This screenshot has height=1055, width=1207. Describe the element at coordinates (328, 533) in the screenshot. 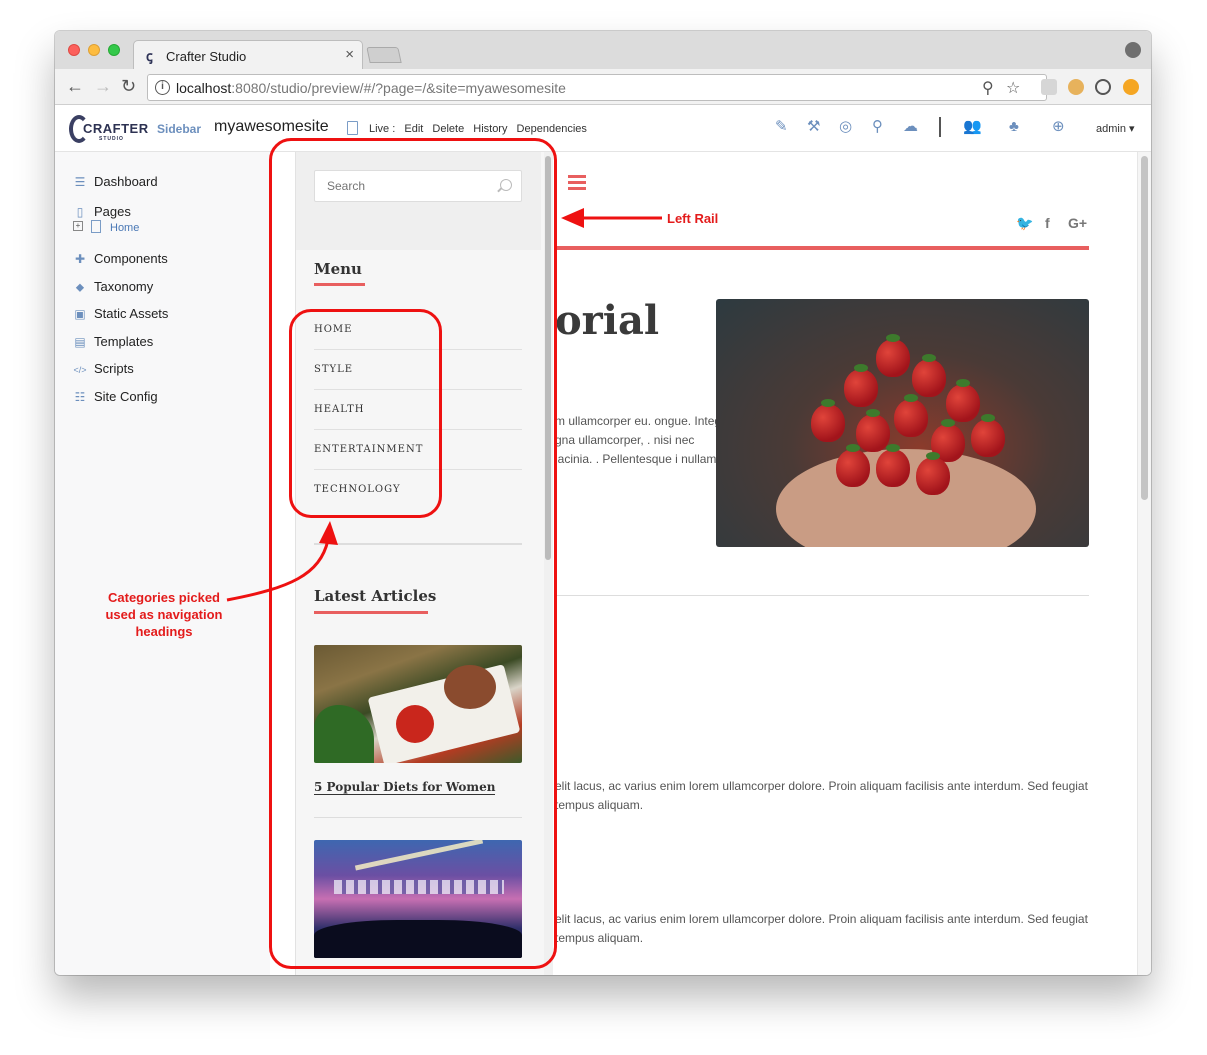

I see `categories-arrow-head` at that location.